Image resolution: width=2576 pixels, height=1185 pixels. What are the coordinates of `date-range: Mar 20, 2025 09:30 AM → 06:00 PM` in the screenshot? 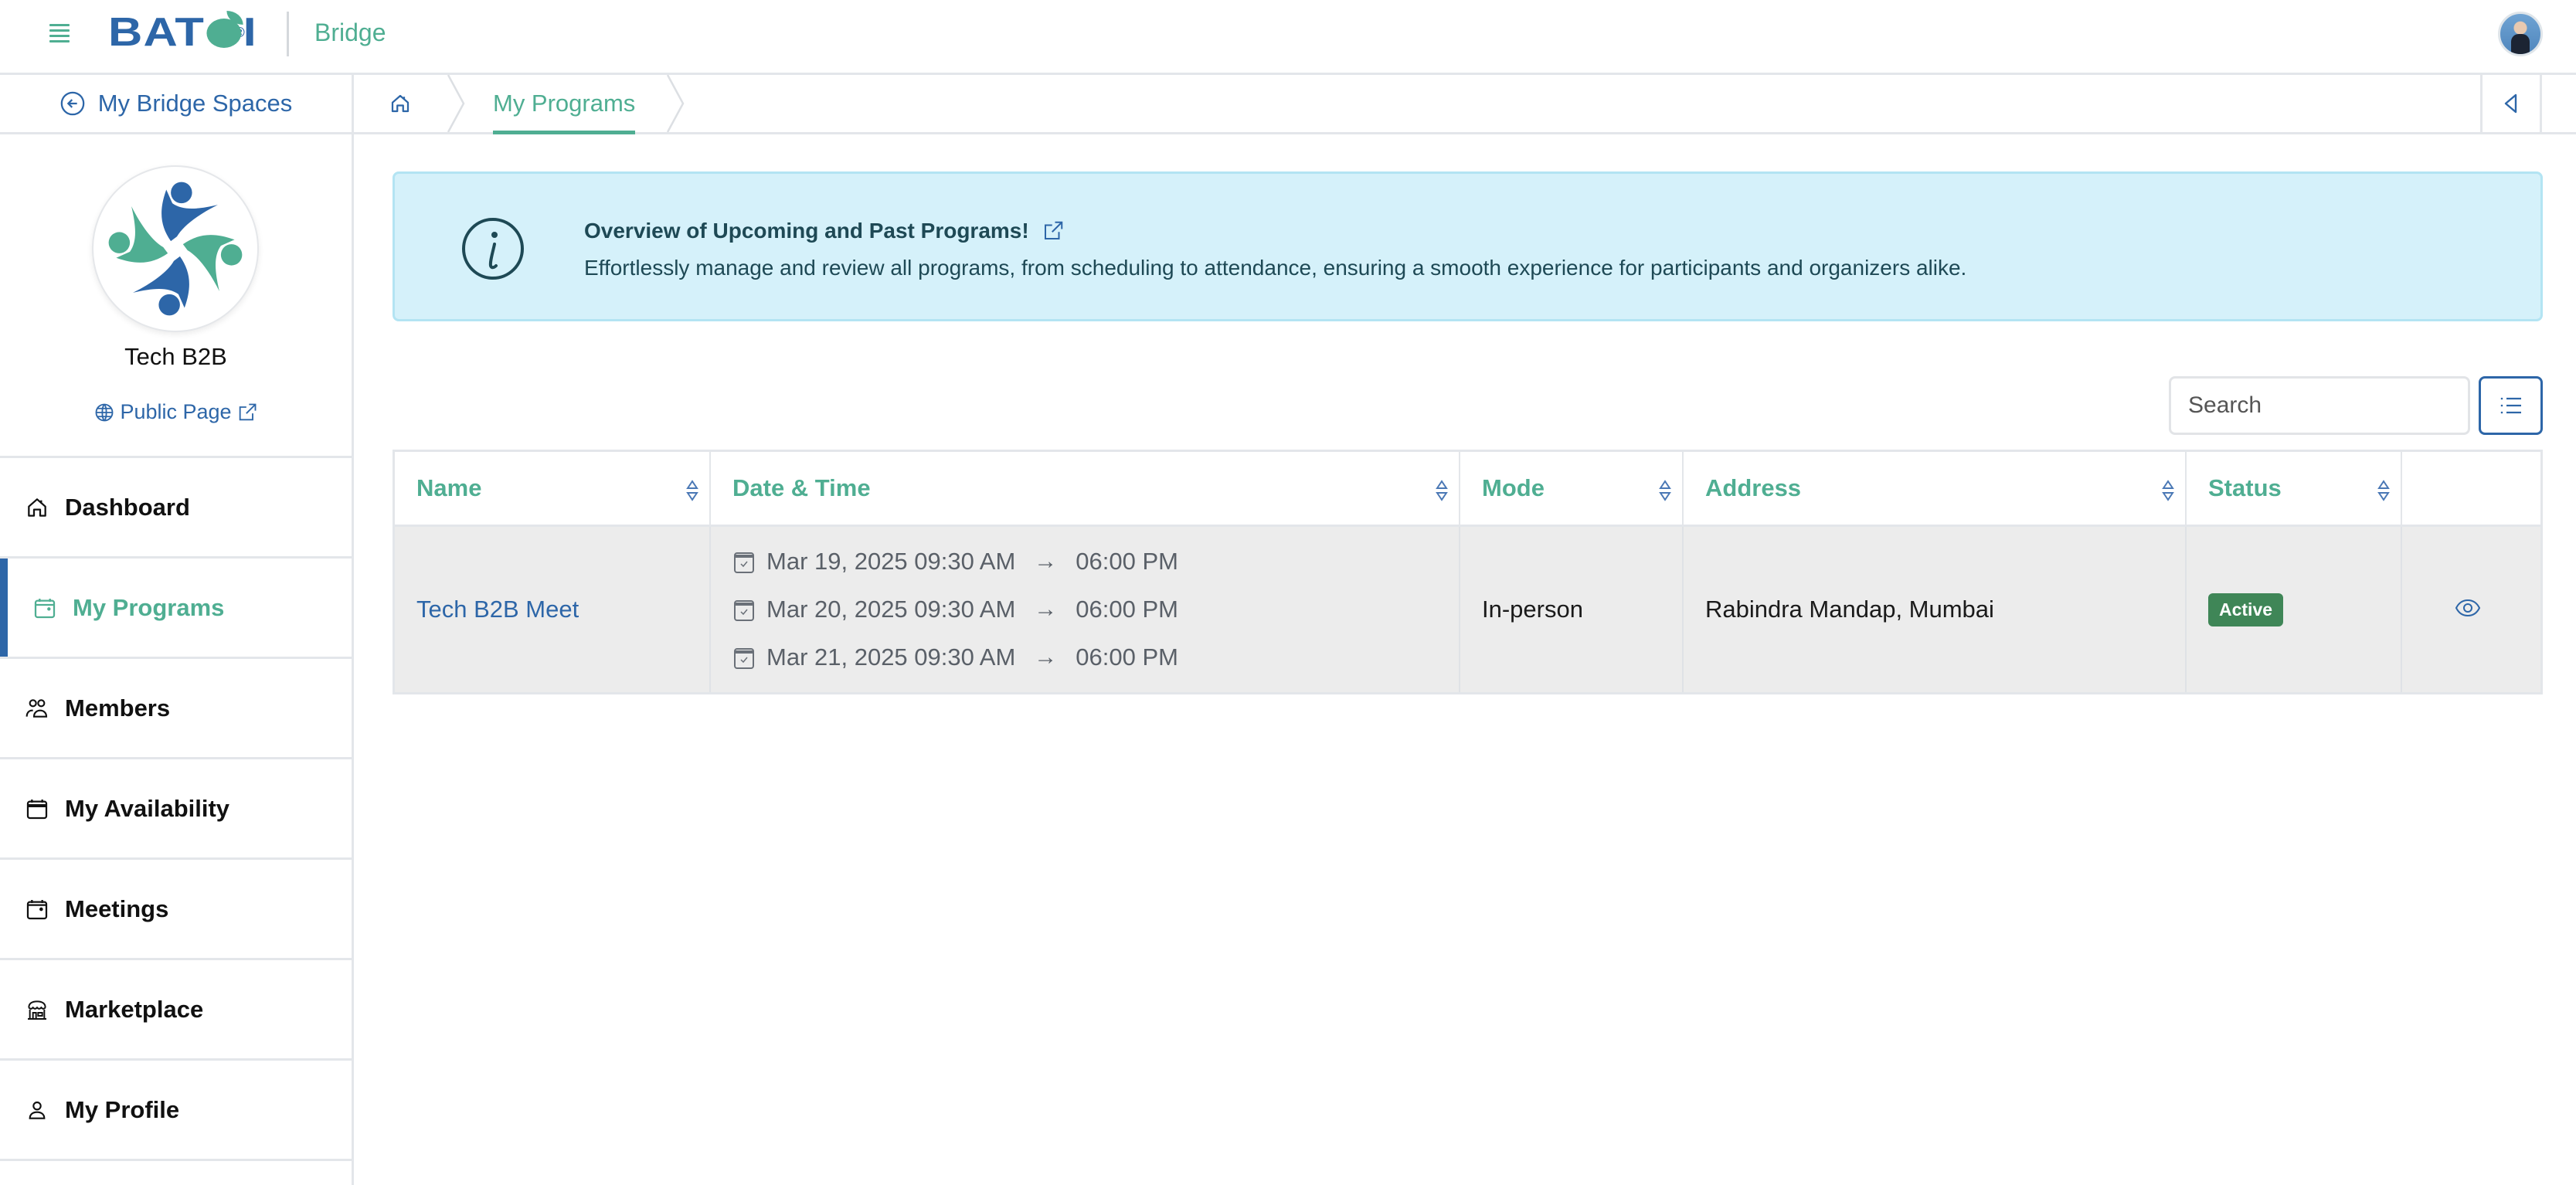 It's located at (955, 610).